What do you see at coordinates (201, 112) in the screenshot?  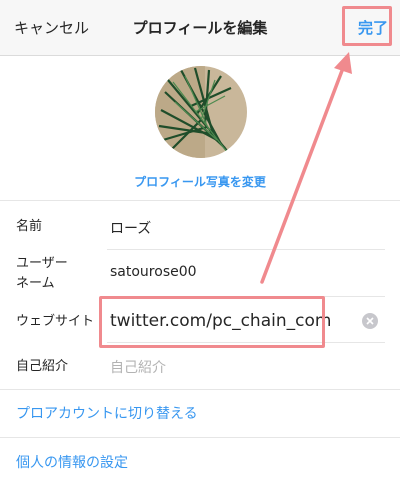 I see `avatar` at bounding box center [201, 112].